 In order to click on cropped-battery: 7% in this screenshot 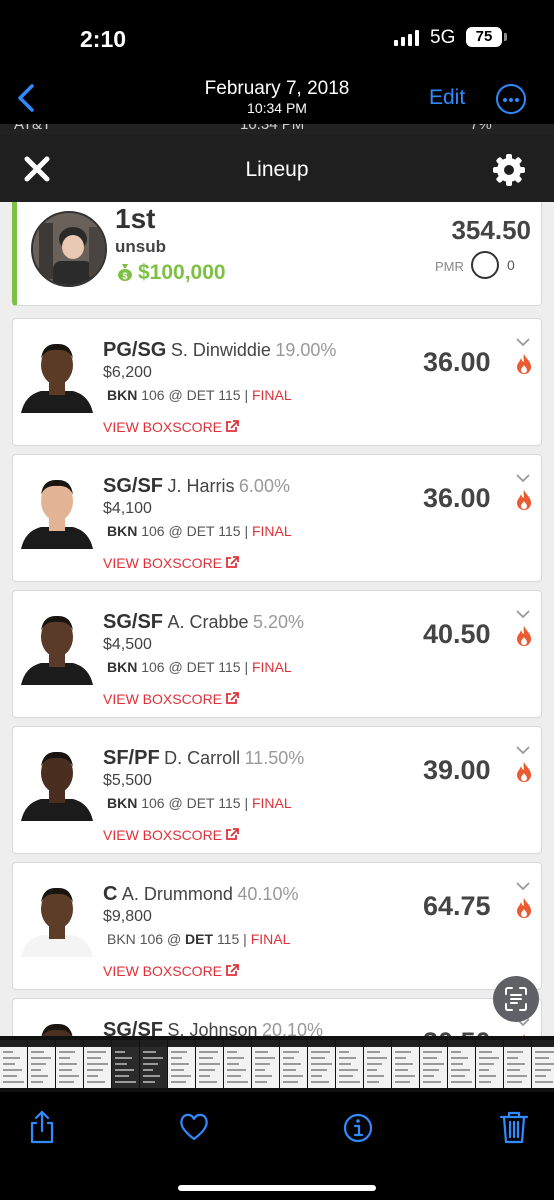, I will do `click(481, 128)`.